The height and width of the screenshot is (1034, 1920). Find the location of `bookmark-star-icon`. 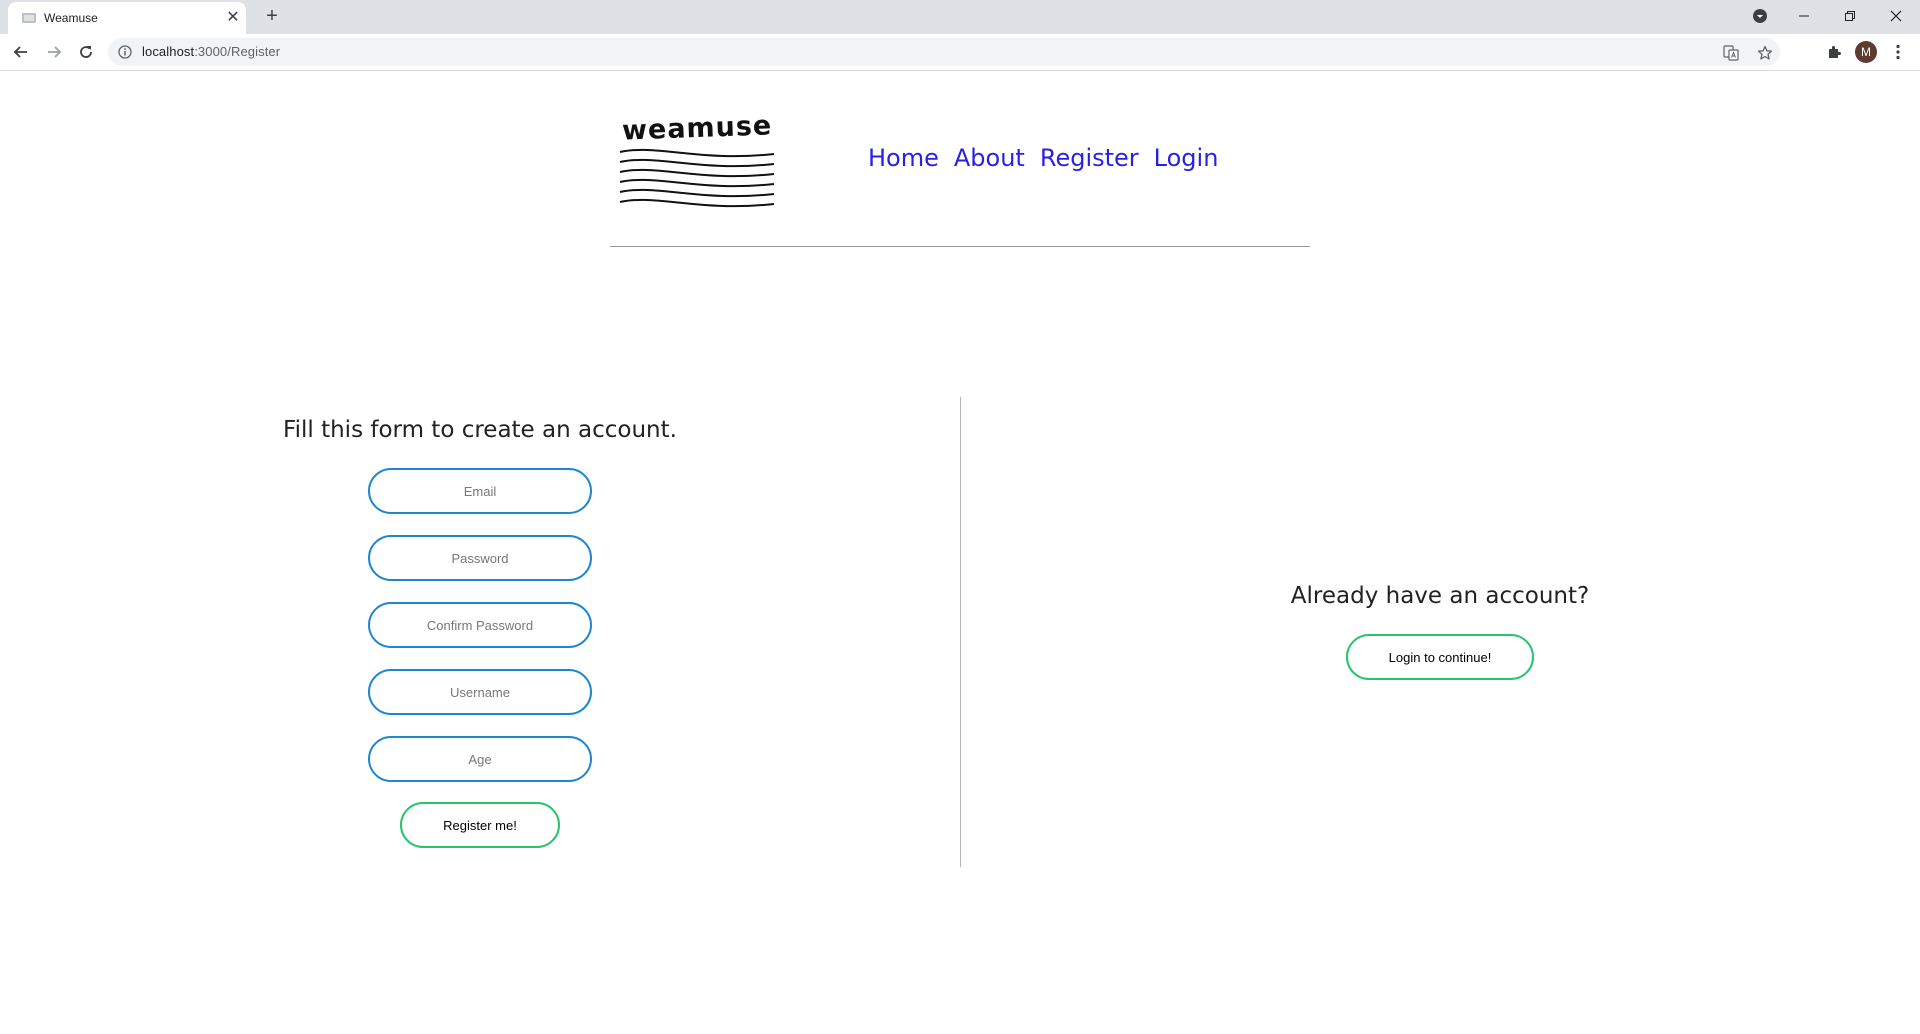

bookmark-star-icon is located at coordinates (1765, 53).